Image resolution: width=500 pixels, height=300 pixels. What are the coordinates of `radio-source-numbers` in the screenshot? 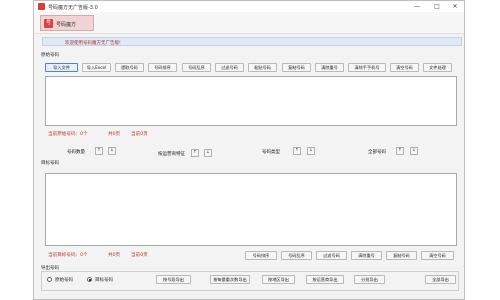 It's located at (49, 279).